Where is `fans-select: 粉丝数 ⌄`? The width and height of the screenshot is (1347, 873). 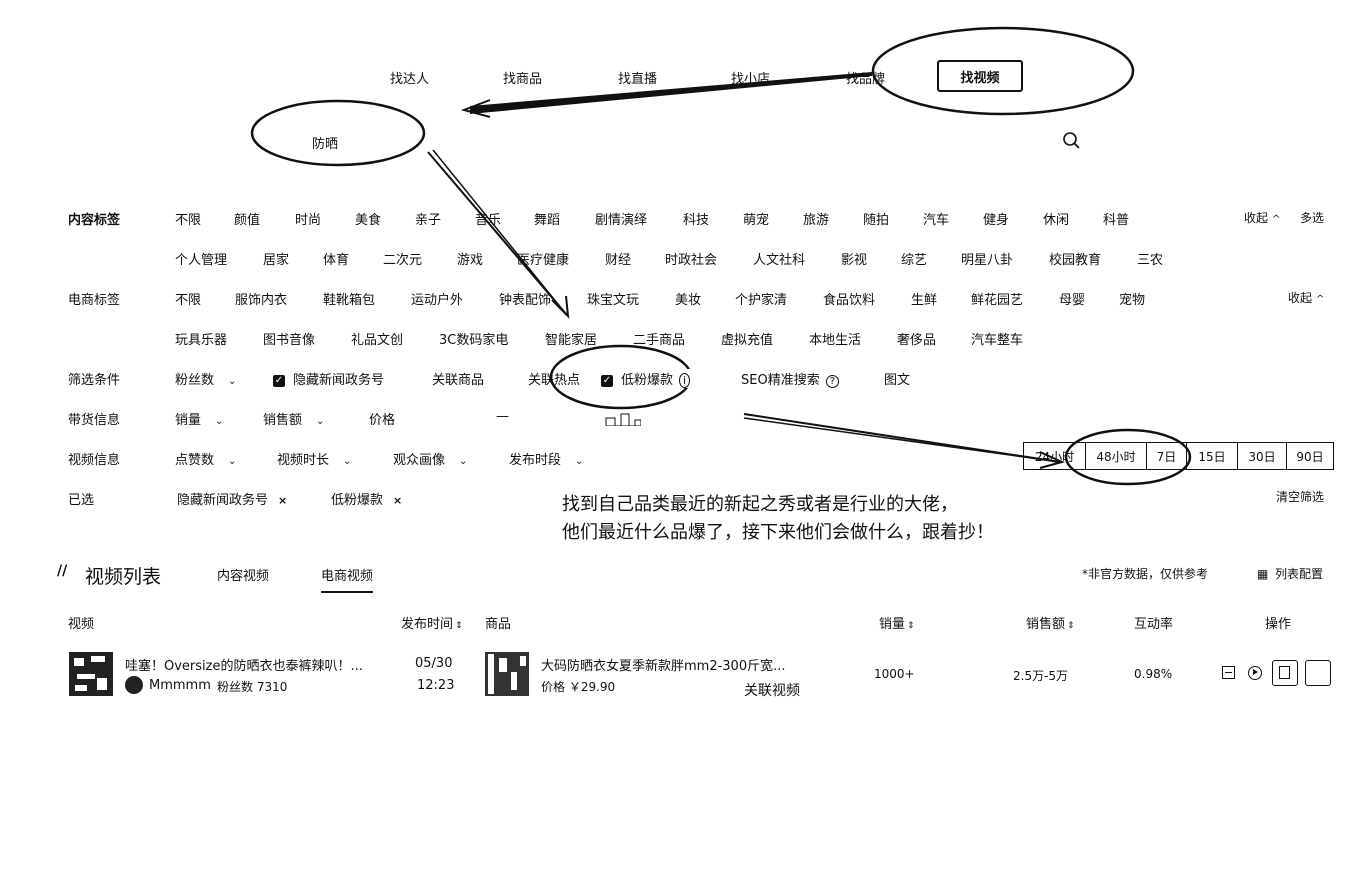 fans-select: 粉丝数 ⌄ is located at coordinates (205, 378).